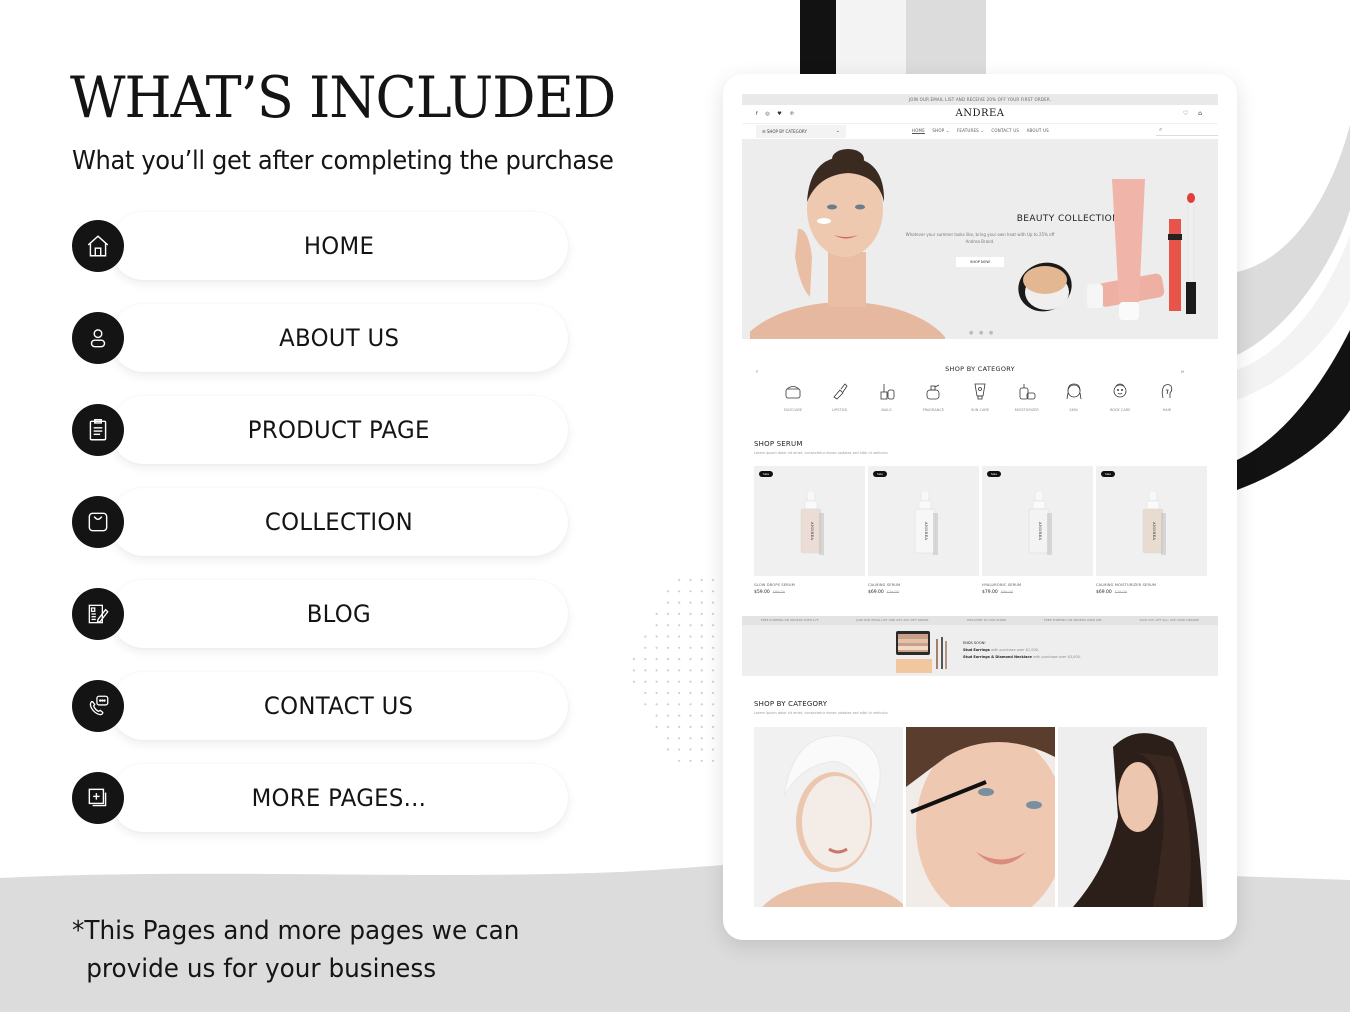  What do you see at coordinates (1038, 130) in the screenshot?
I see `nav-link-about: ABOUT US` at bounding box center [1038, 130].